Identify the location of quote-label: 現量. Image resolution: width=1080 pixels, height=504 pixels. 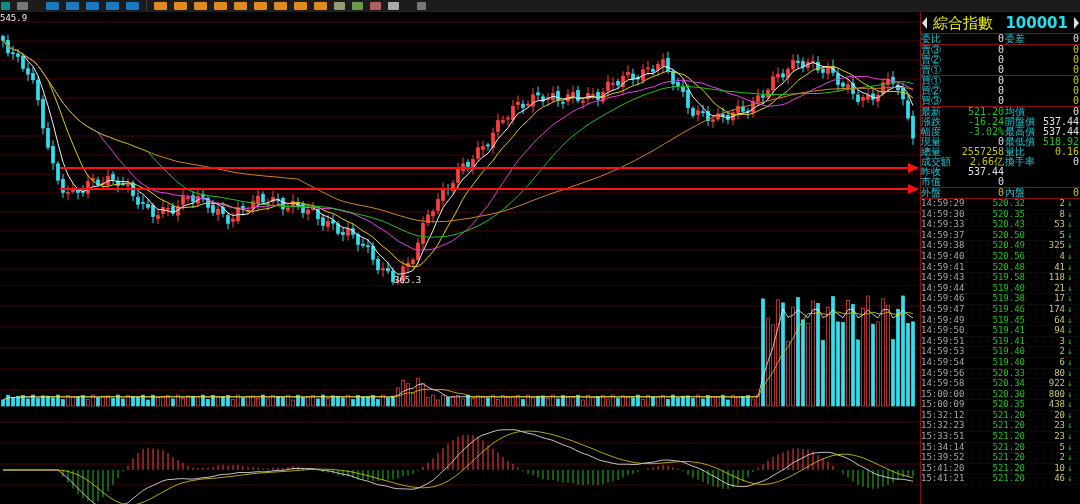
(931, 142).